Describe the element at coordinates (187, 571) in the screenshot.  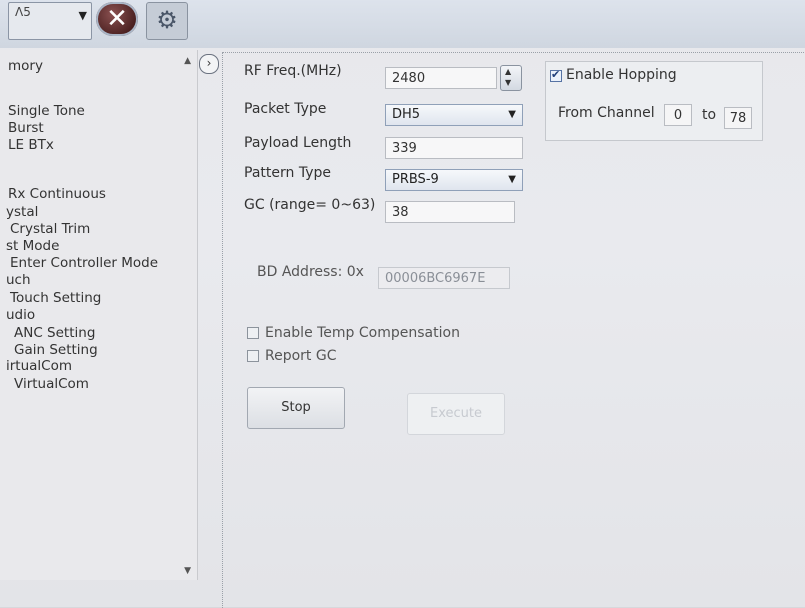
I see `scroll-down-icon: ▼` at that location.